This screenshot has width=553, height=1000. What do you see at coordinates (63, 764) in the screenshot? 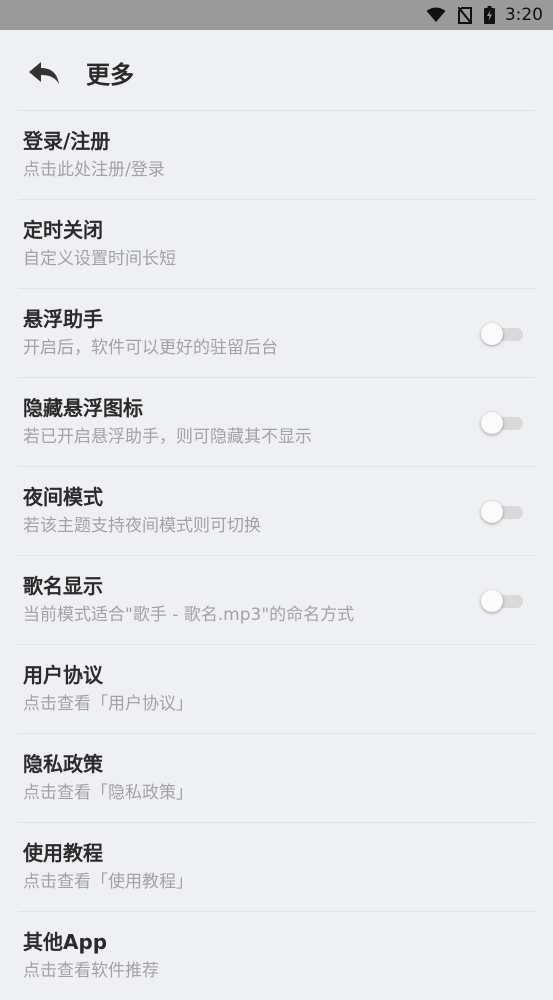
I see `item-title: 隐私政策` at bounding box center [63, 764].